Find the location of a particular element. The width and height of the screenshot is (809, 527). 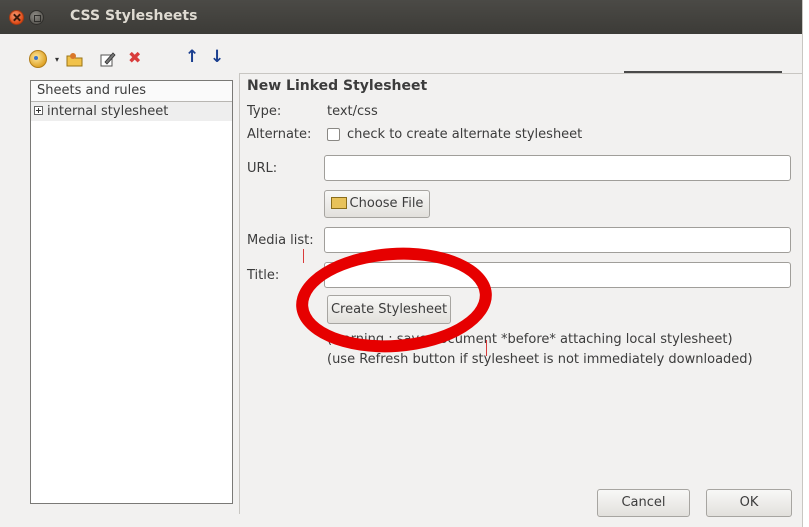

tree-item-label: internal stylesheet is located at coordinates (108, 111).